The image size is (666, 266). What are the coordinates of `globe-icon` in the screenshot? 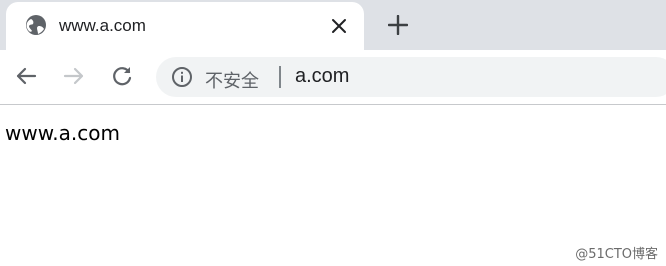 It's located at (36, 25).